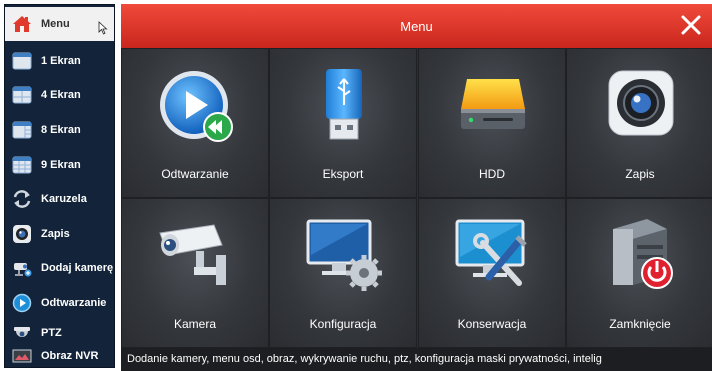 This screenshot has width=712, height=371. Describe the element at coordinates (55, 234) in the screenshot. I see `sidebar-item-label: Zapis` at that location.